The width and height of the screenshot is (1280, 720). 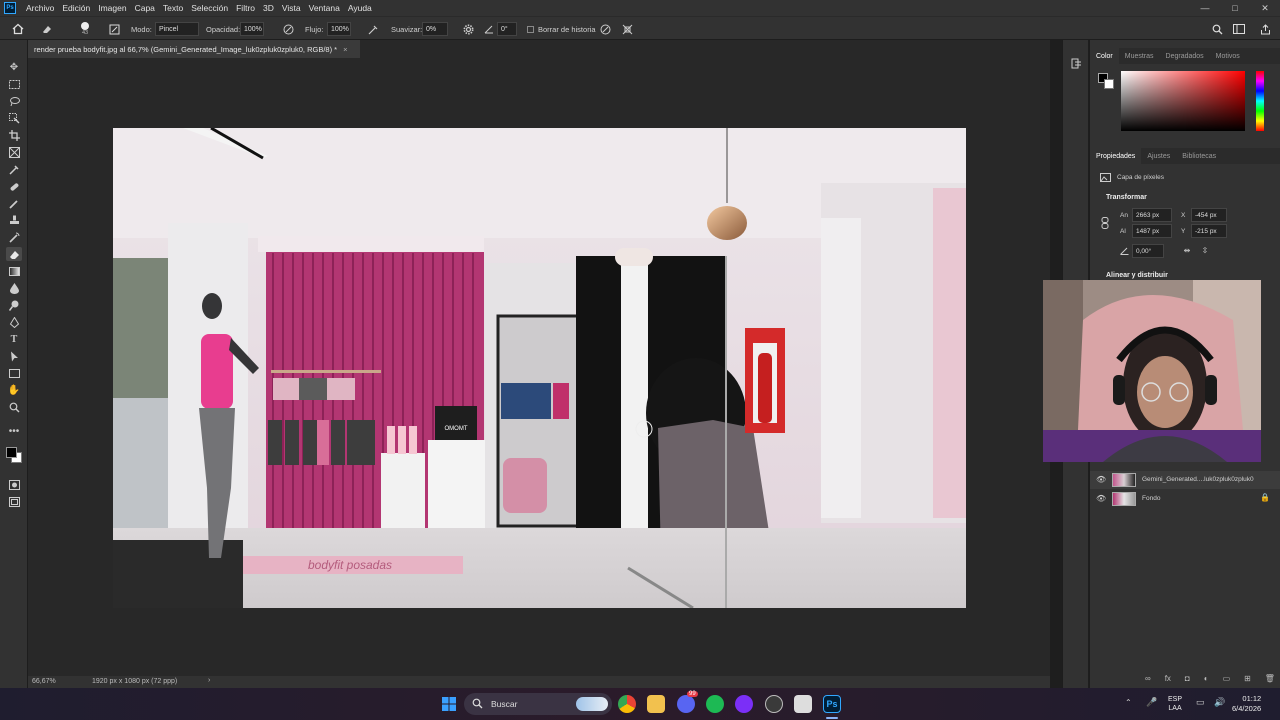 What do you see at coordinates (1199, 156) in the screenshot?
I see `tab-bibliotecas: Bibliotecas` at bounding box center [1199, 156].